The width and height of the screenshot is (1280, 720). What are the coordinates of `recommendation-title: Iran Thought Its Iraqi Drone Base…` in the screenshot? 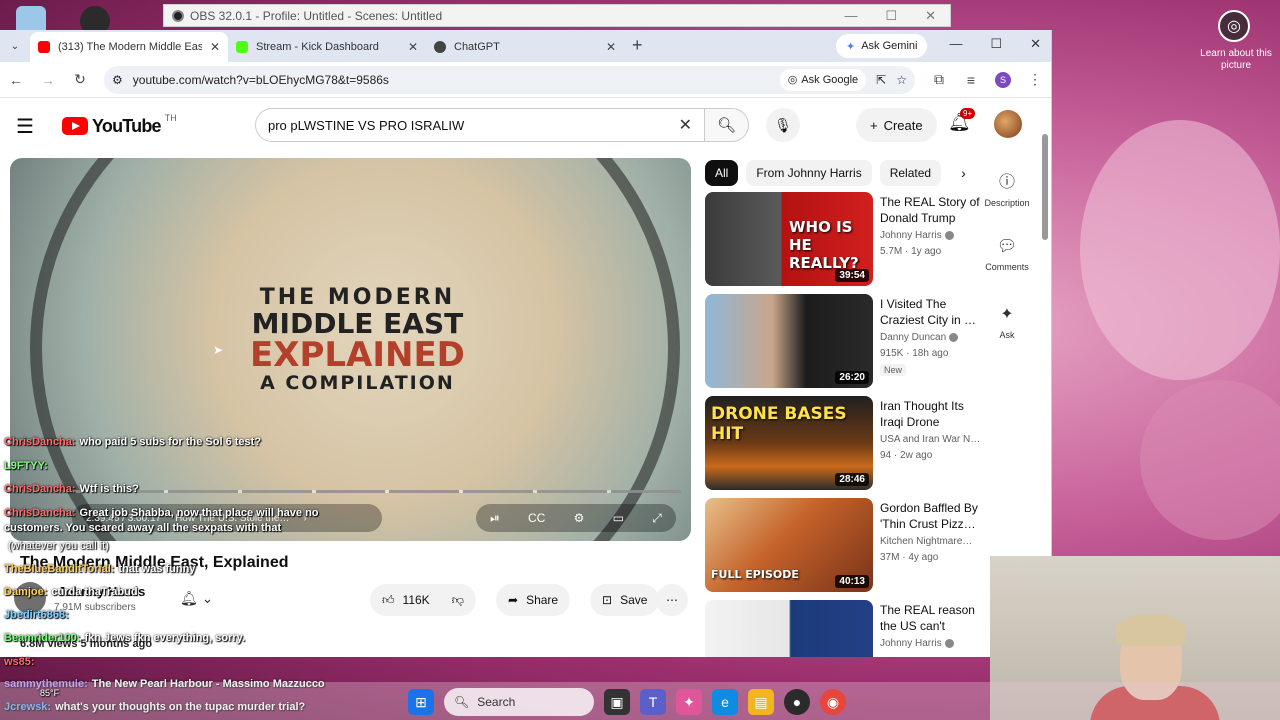 It's located at (930, 415).